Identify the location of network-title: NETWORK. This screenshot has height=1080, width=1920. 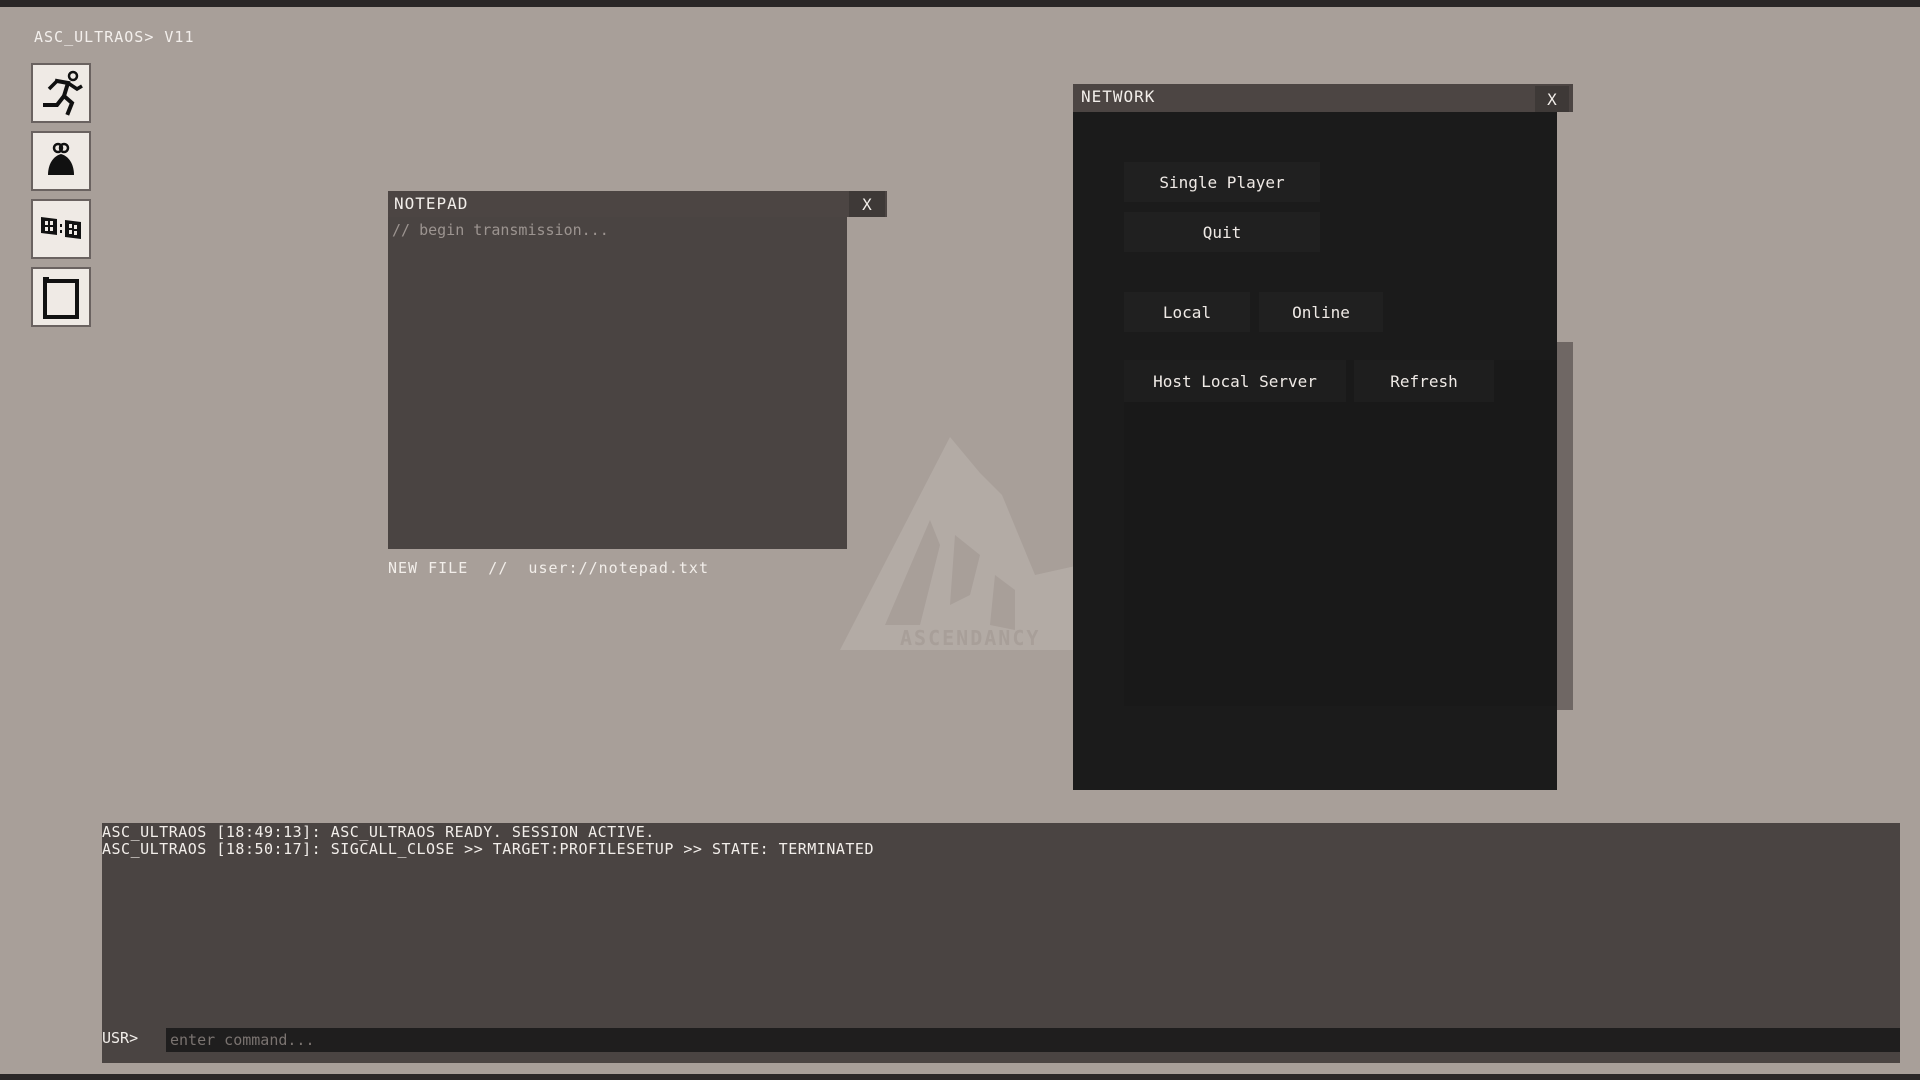
(1118, 96).